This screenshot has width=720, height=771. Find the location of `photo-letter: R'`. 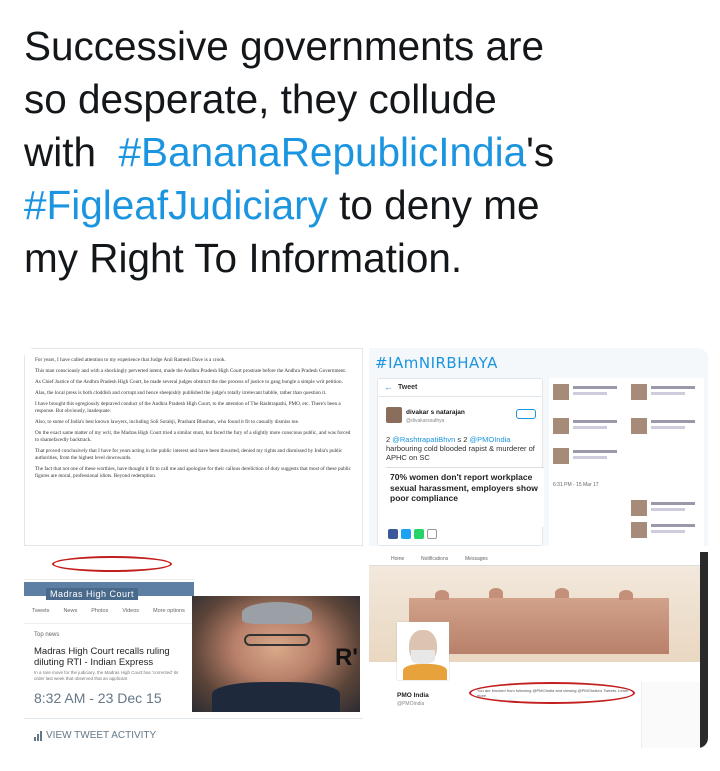

photo-letter: R' is located at coordinates (346, 657).